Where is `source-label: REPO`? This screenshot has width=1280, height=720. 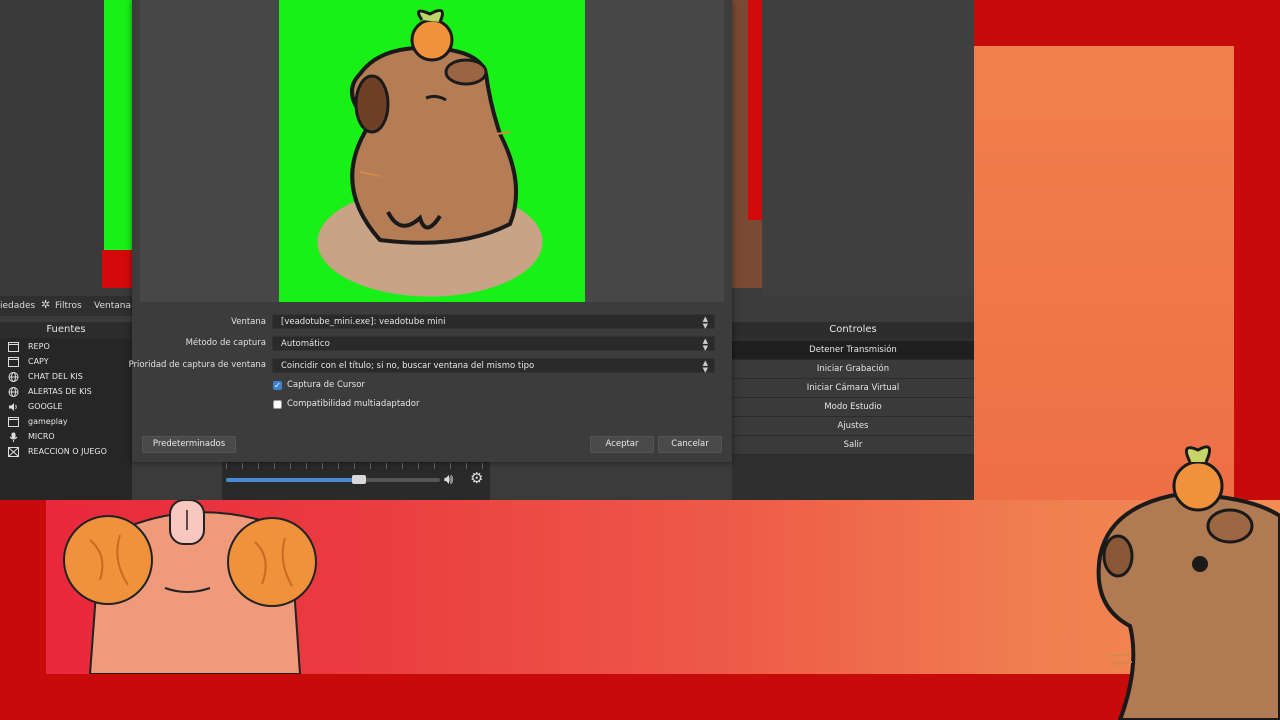 source-label: REPO is located at coordinates (39, 346).